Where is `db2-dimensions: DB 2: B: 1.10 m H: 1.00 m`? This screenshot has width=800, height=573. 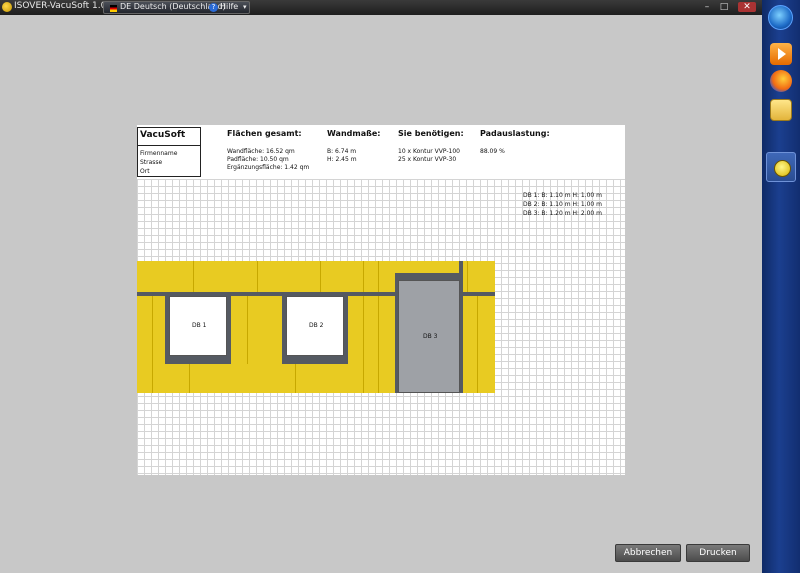
db2-dimensions: DB 2: B: 1.10 m H: 1.00 m is located at coordinates (563, 204).